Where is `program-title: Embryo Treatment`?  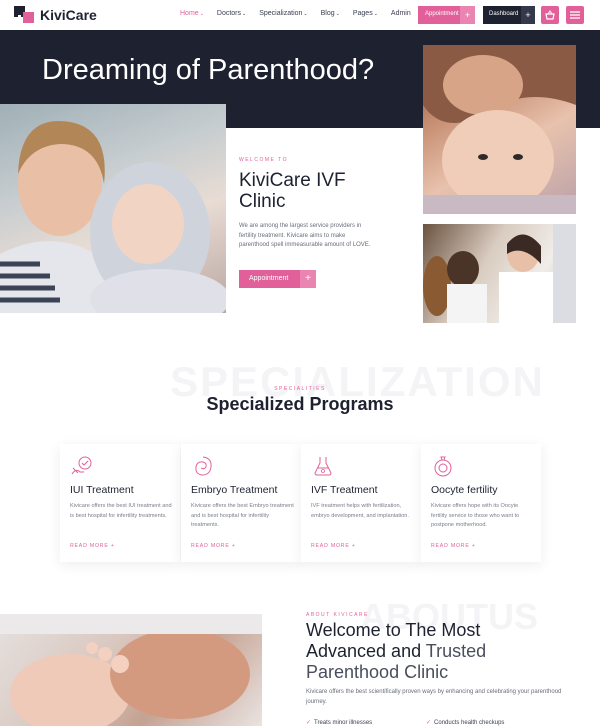
program-title: Embryo Treatment is located at coordinates (234, 490).